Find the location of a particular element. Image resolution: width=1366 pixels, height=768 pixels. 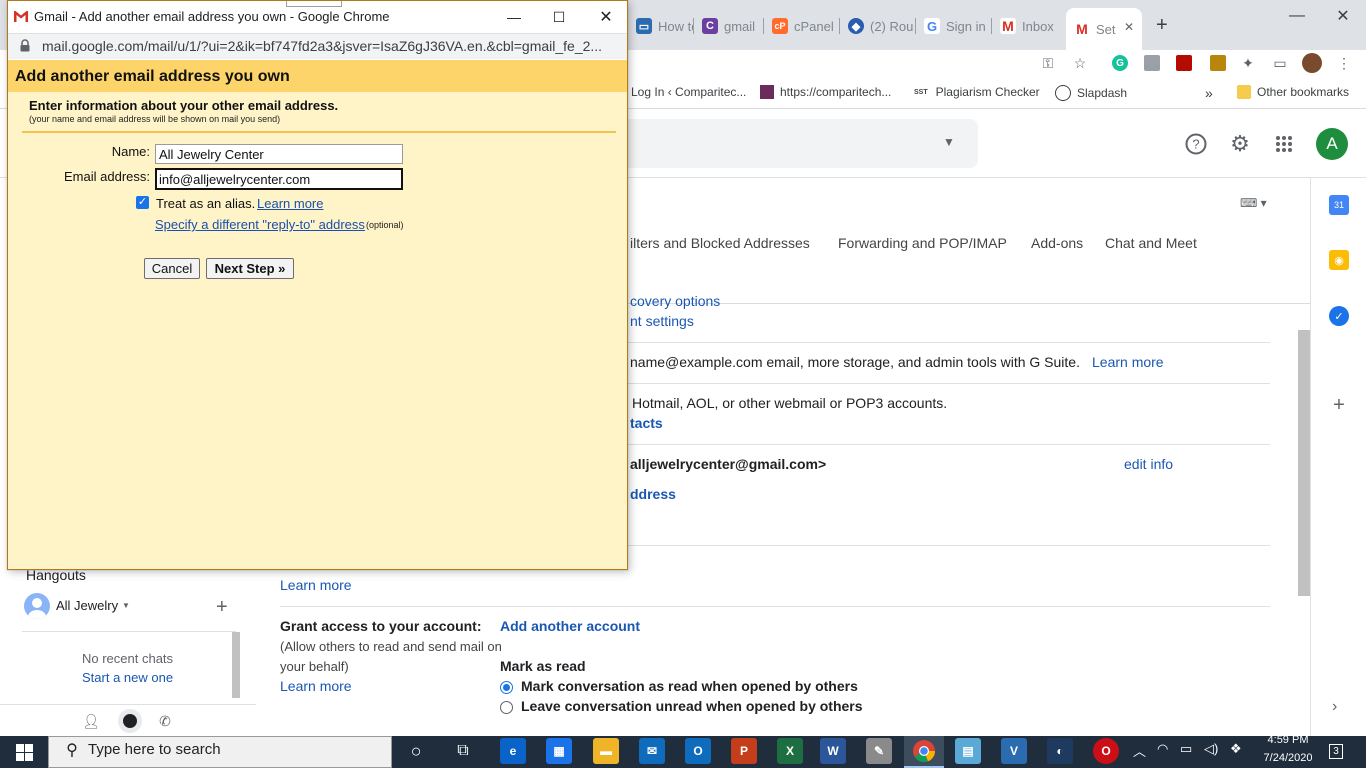

recovery-options-link: covery options is located at coordinates (675, 301).